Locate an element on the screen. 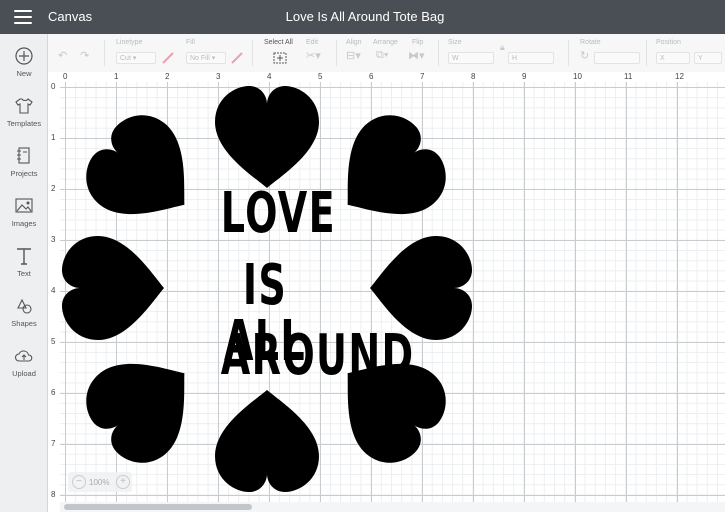 This screenshot has width=725, height=512. position-y-input: Y is located at coordinates (708, 58).